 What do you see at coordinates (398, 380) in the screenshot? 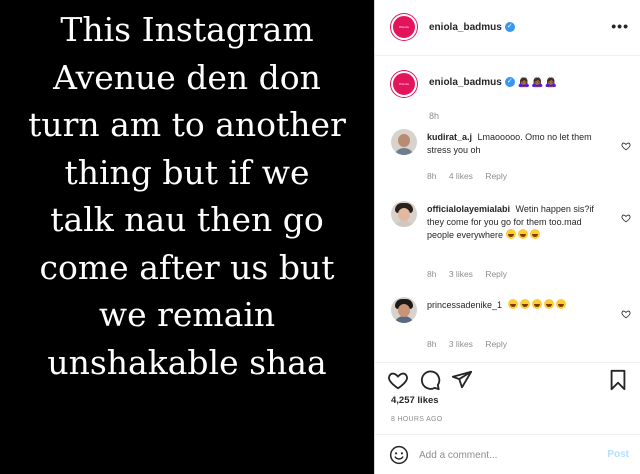
I see `like-heart-icon` at bounding box center [398, 380].